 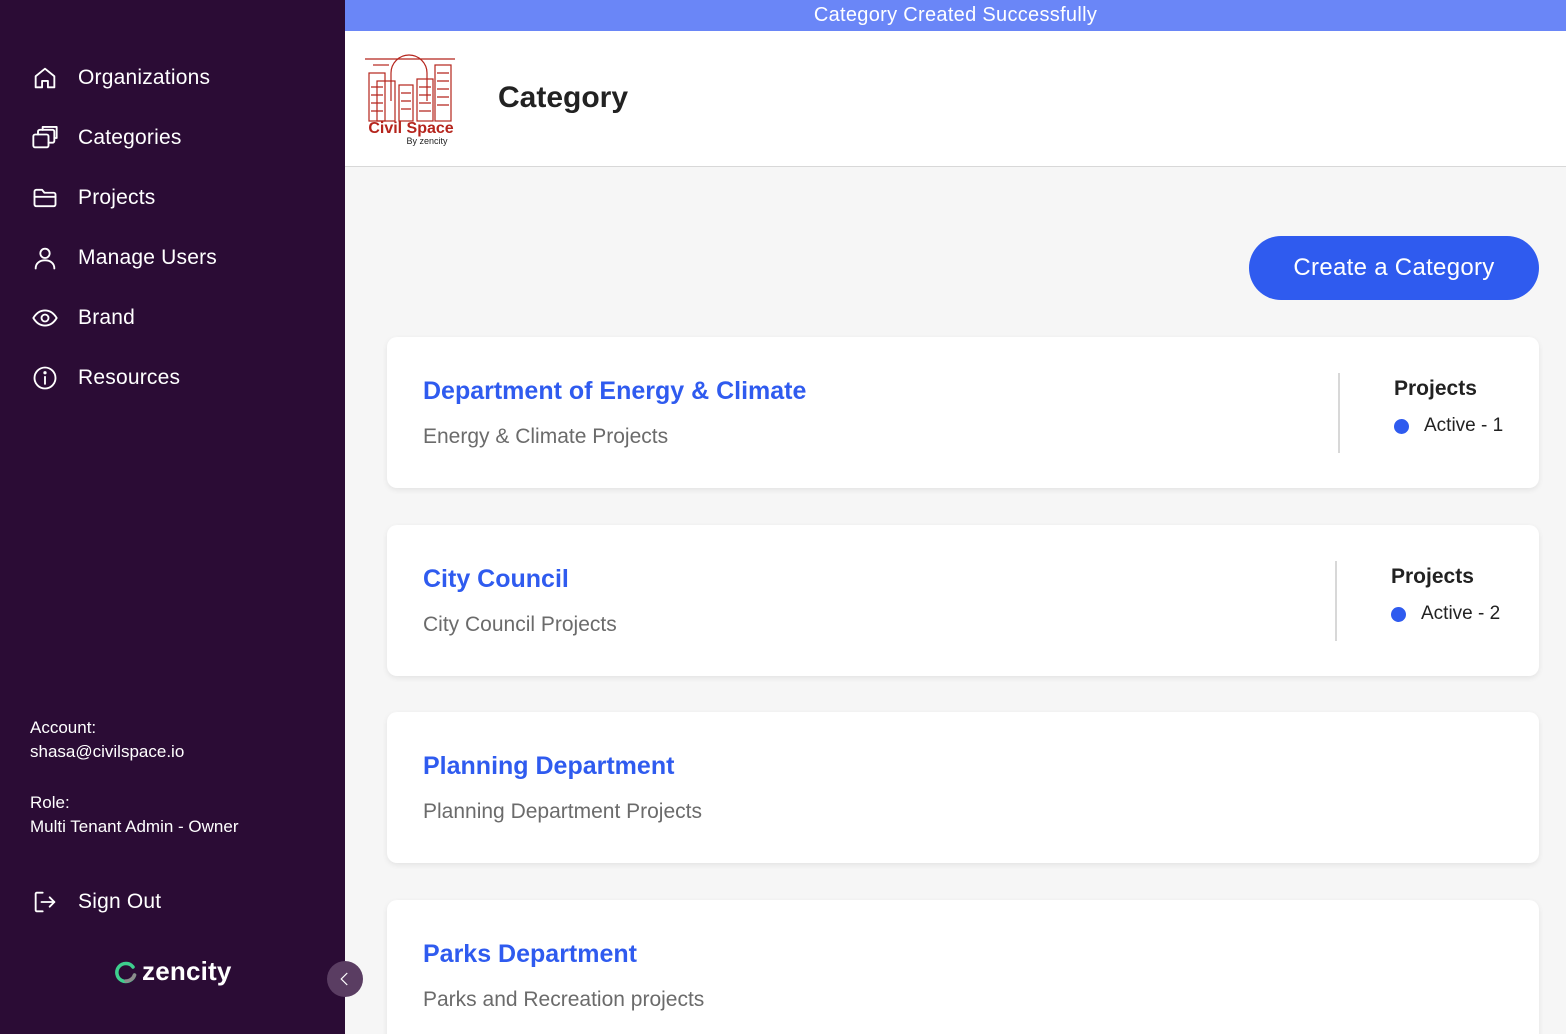 I want to click on active-projects: Active - 2, so click(x=1445, y=614).